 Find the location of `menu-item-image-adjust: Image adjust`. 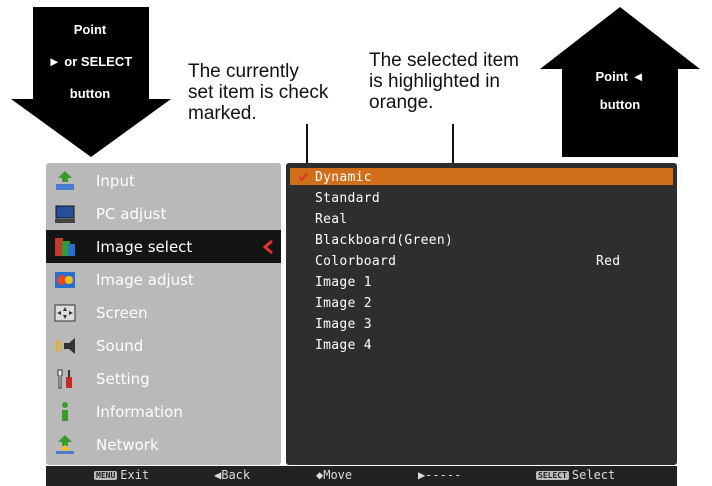

menu-item-image-adjust: Image adjust is located at coordinates (163, 279).